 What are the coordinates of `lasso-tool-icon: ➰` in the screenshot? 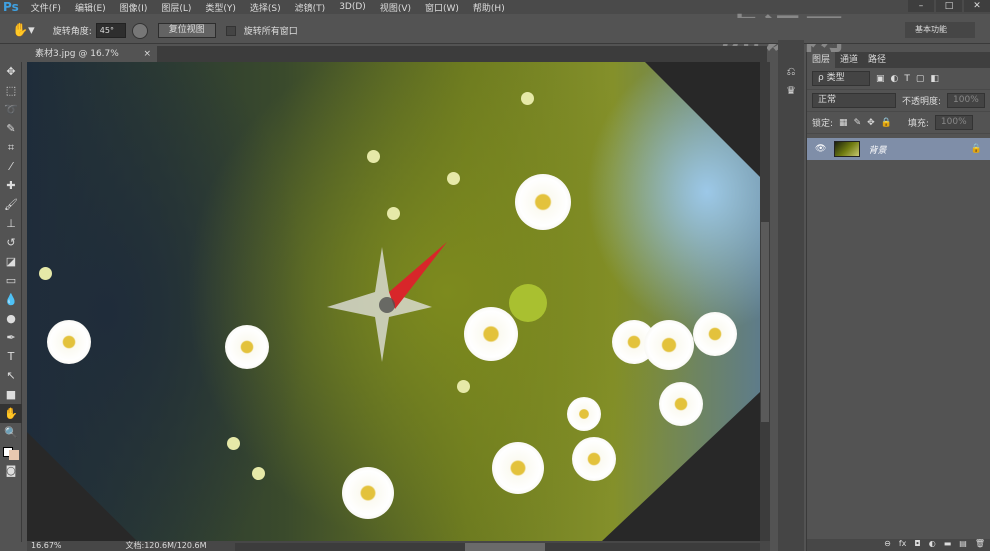 It's located at (11, 109).